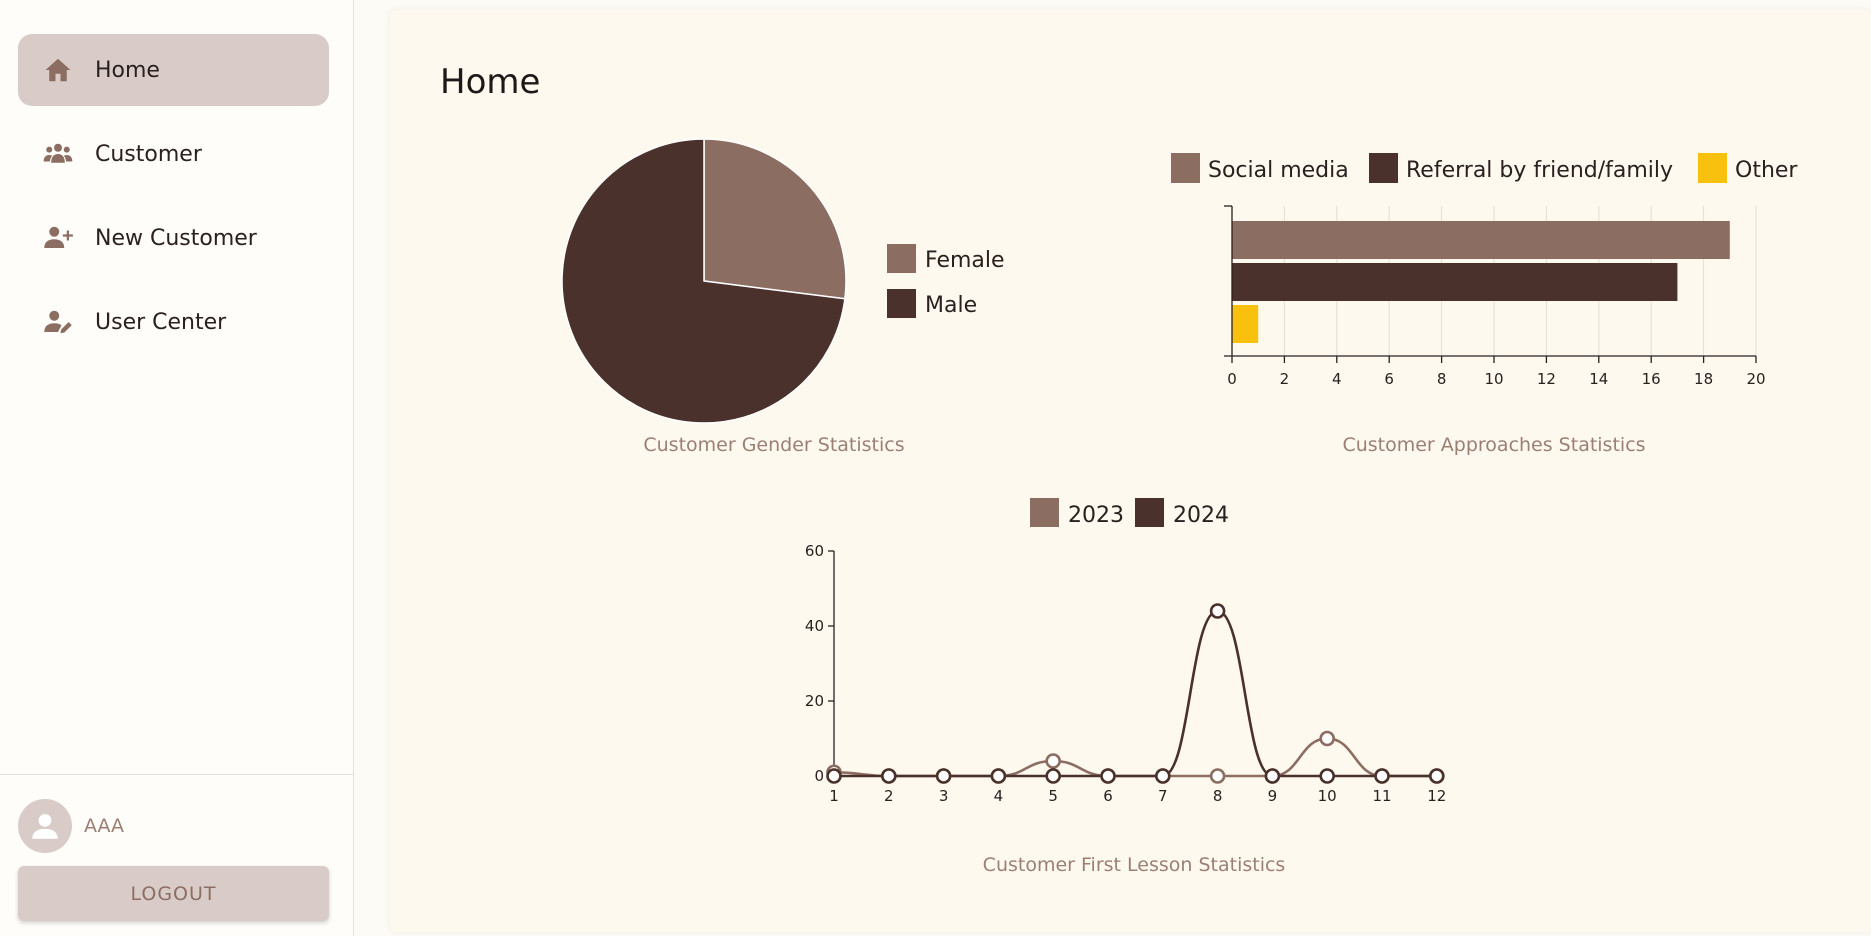  I want to click on line-series-2024, so click(1135, 693).